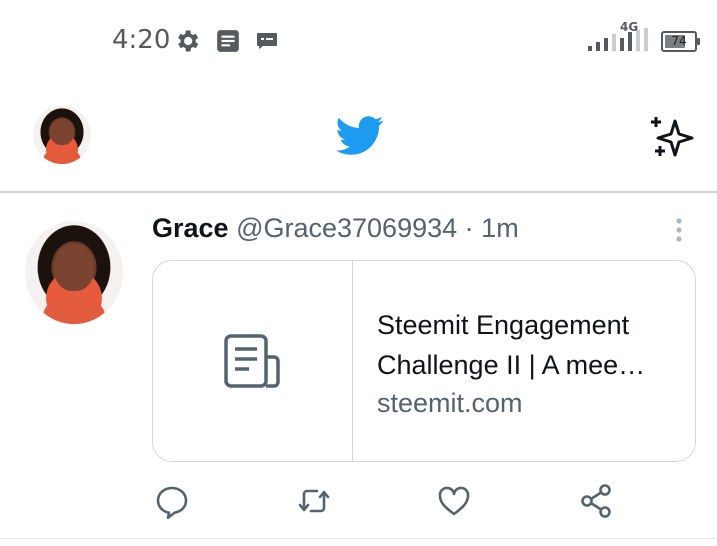  I want to click on battery-icon: 74, so click(680, 41).